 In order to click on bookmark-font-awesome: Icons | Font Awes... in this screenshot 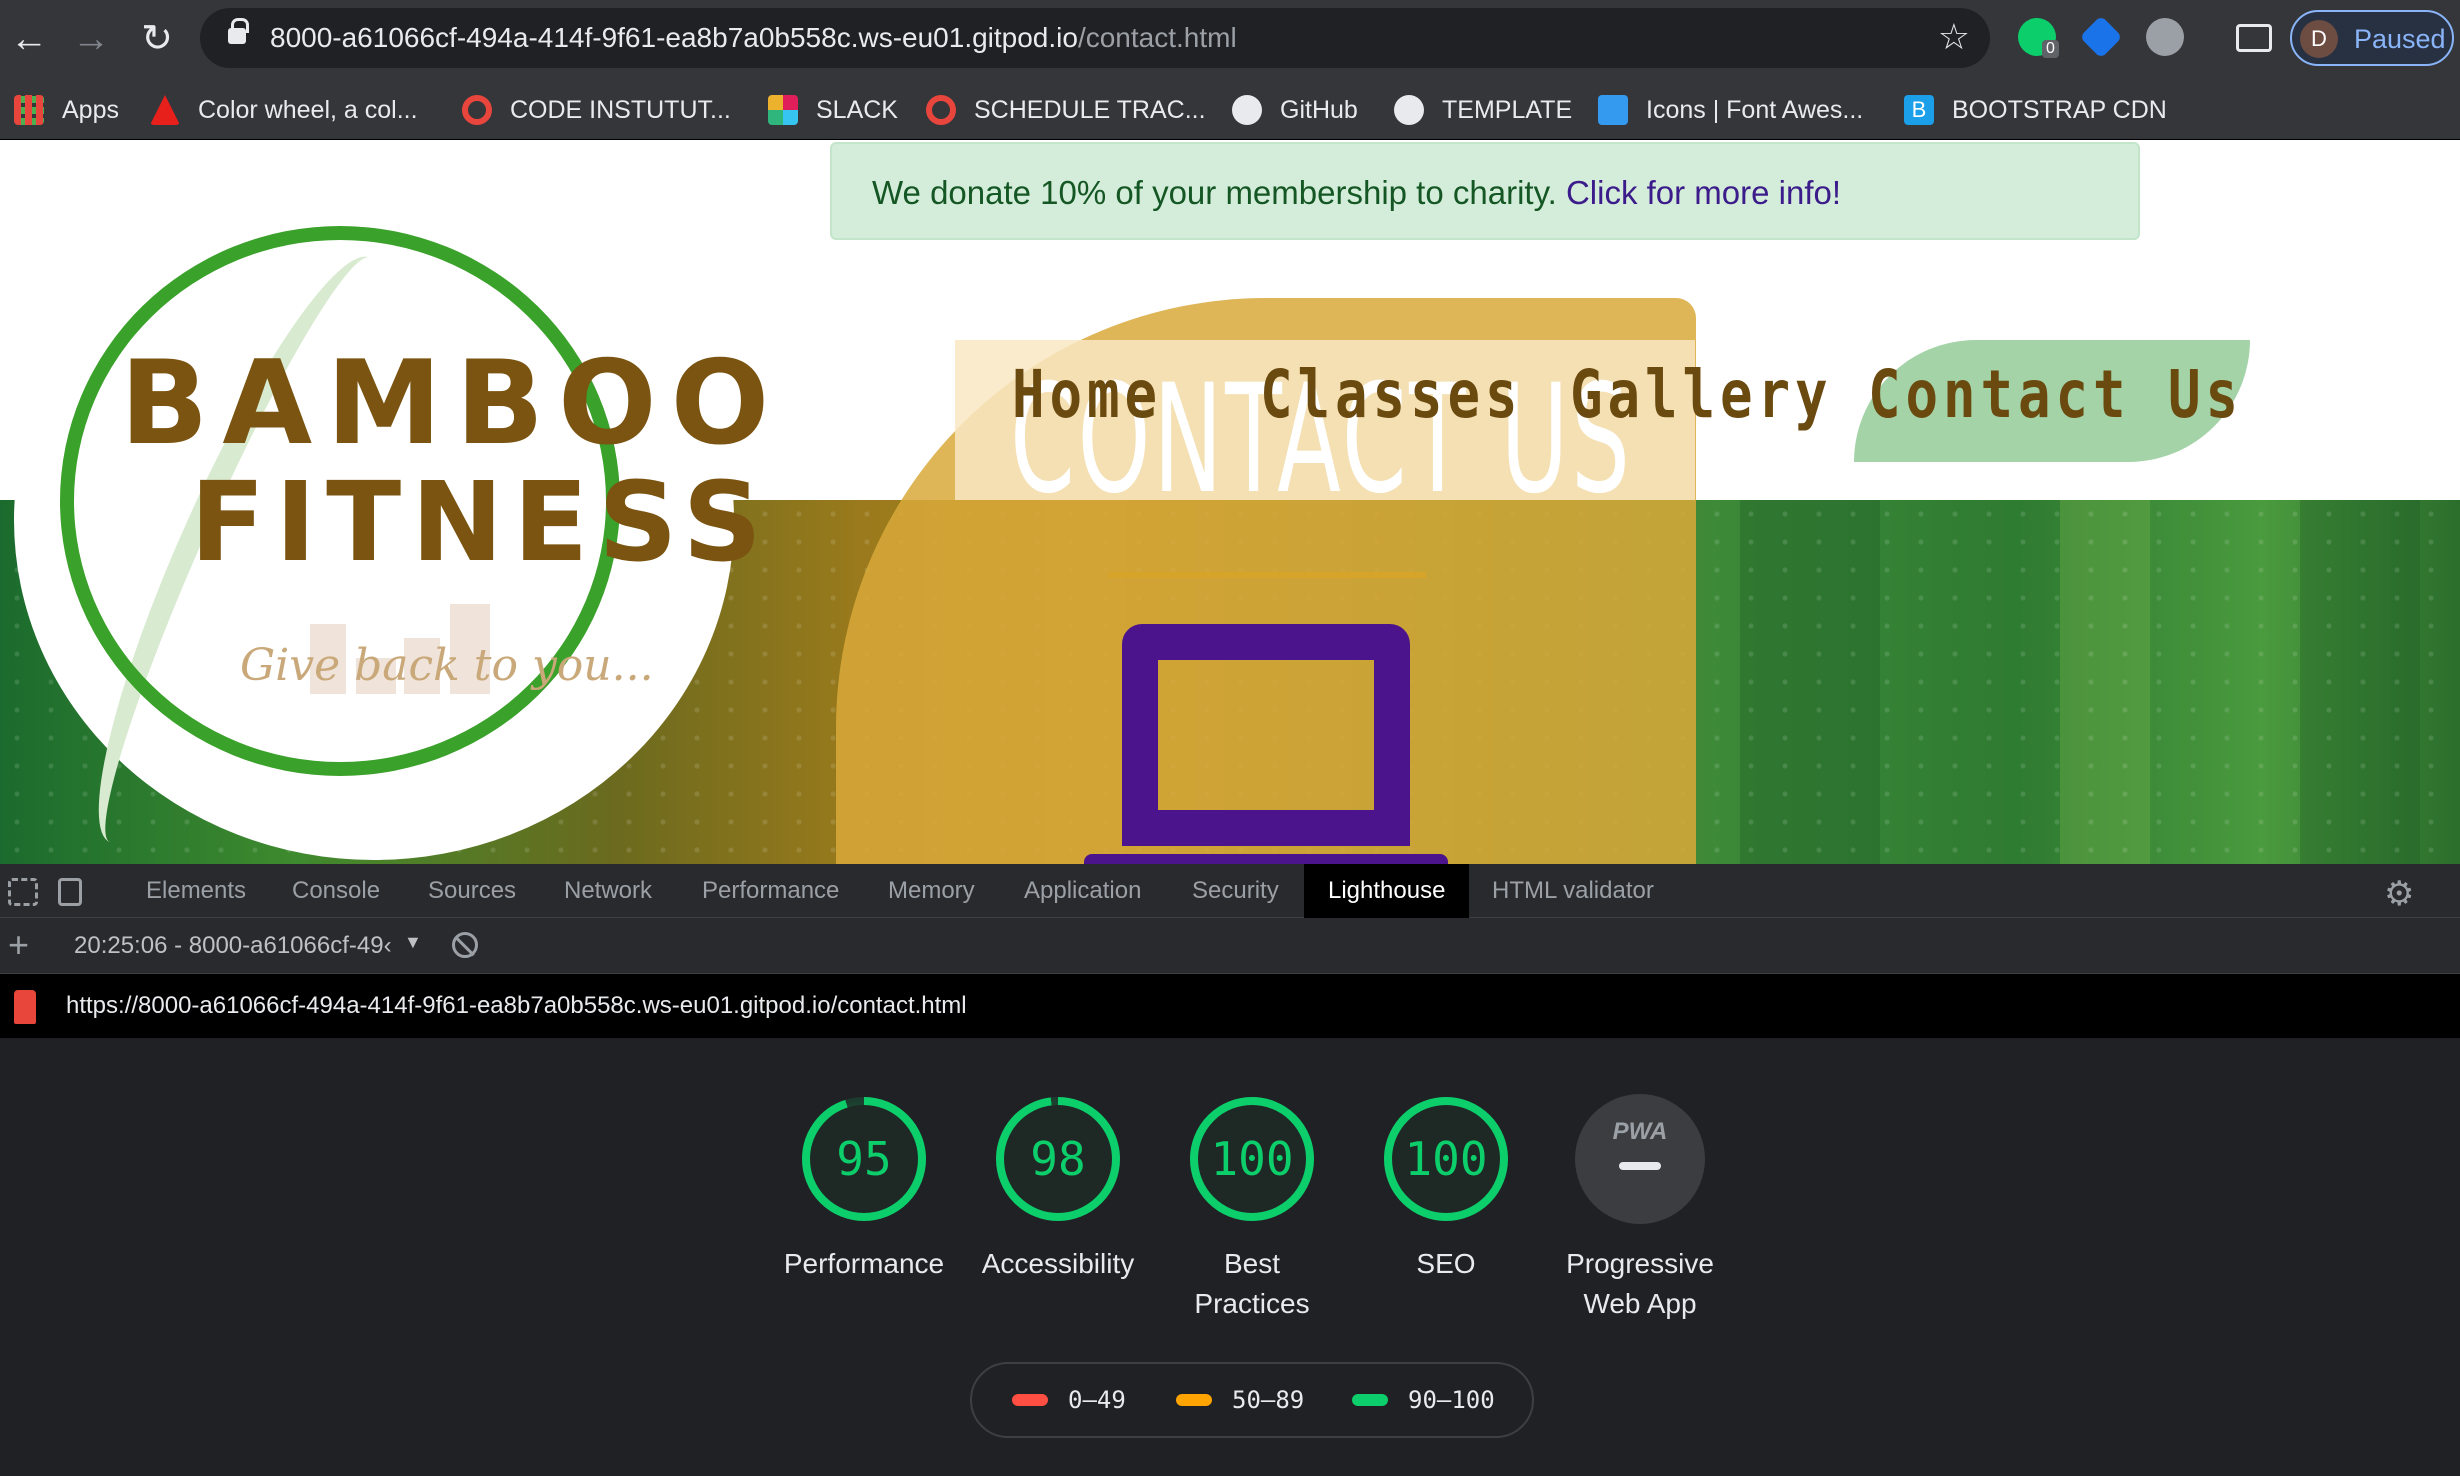, I will do `click(1730, 110)`.